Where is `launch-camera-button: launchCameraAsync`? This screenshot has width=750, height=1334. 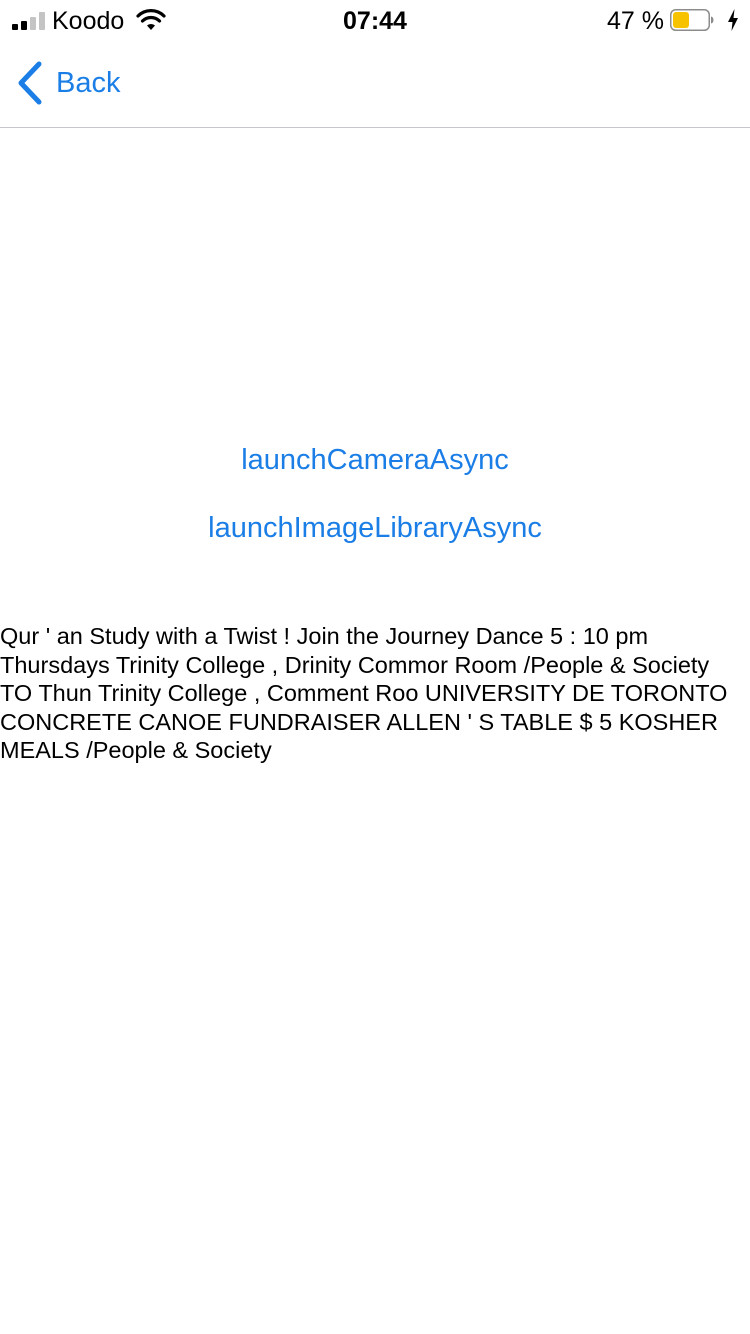 launch-camera-button: launchCameraAsync is located at coordinates (375, 460).